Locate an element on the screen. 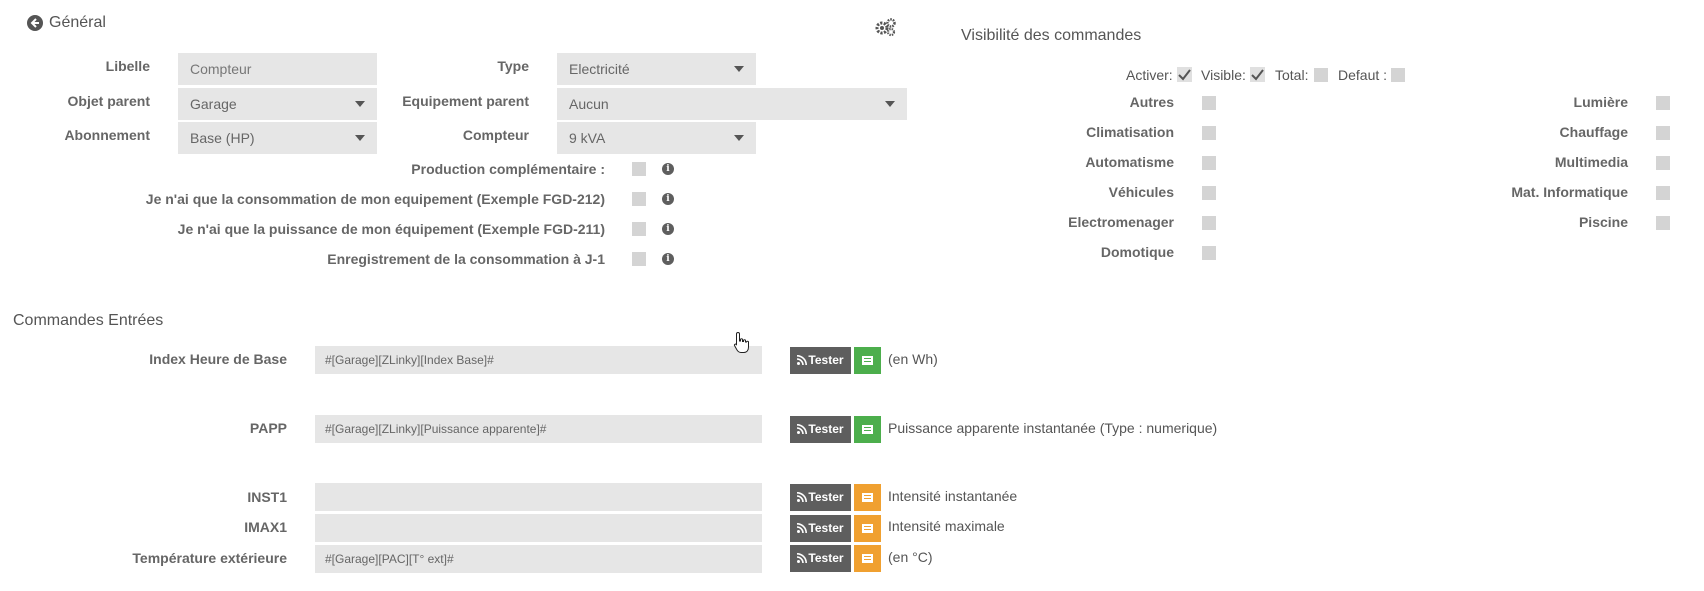 Image resolution: width=1704 pixels, height=591 pixels. category-label: Véhicules is located at coordinates (1141, 192).